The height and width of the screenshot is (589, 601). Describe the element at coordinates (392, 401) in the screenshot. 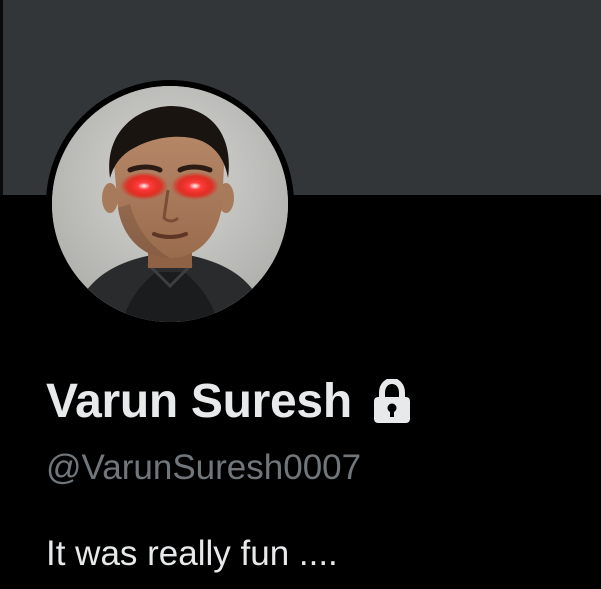

I see `lock-icon` at that location.